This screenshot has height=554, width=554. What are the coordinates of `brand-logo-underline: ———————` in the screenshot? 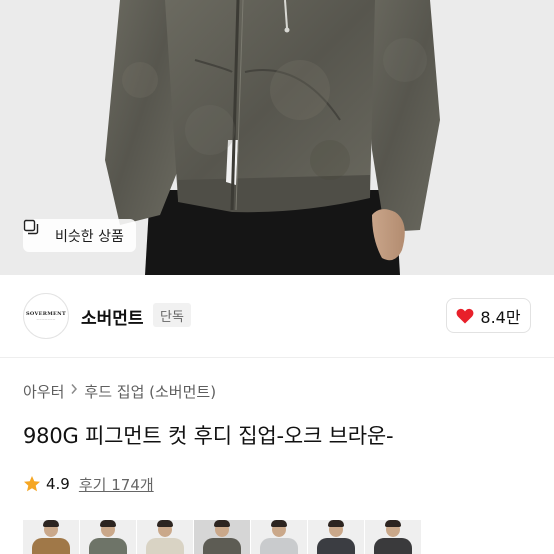 It's located at (46, 319).